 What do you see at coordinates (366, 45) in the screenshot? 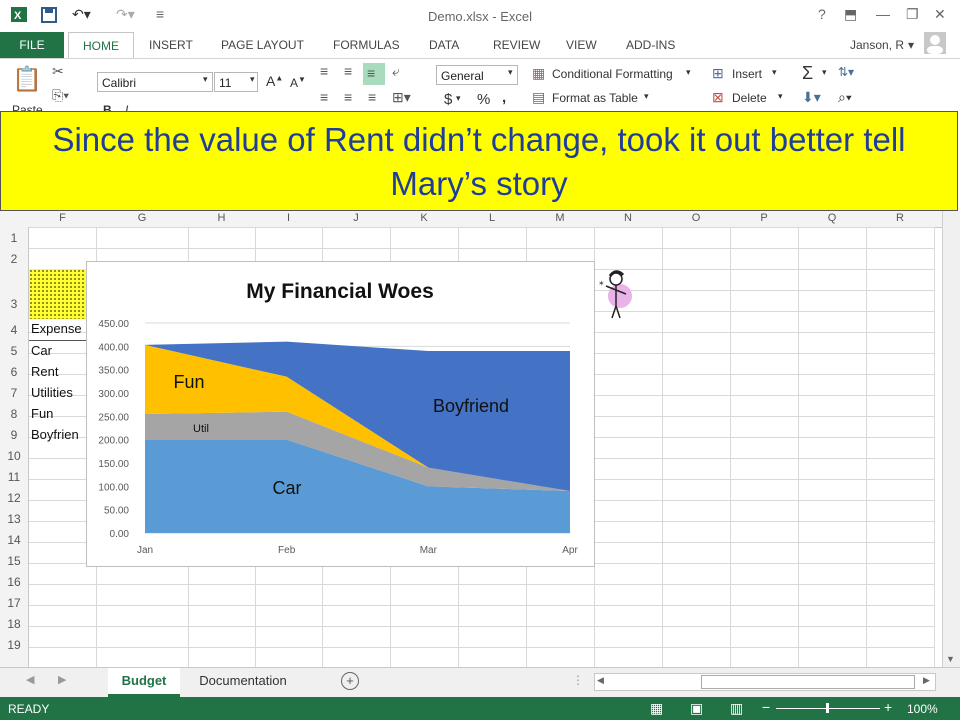
I see `tab-formulas: FORMULAS` at bounding box center [366, 45].